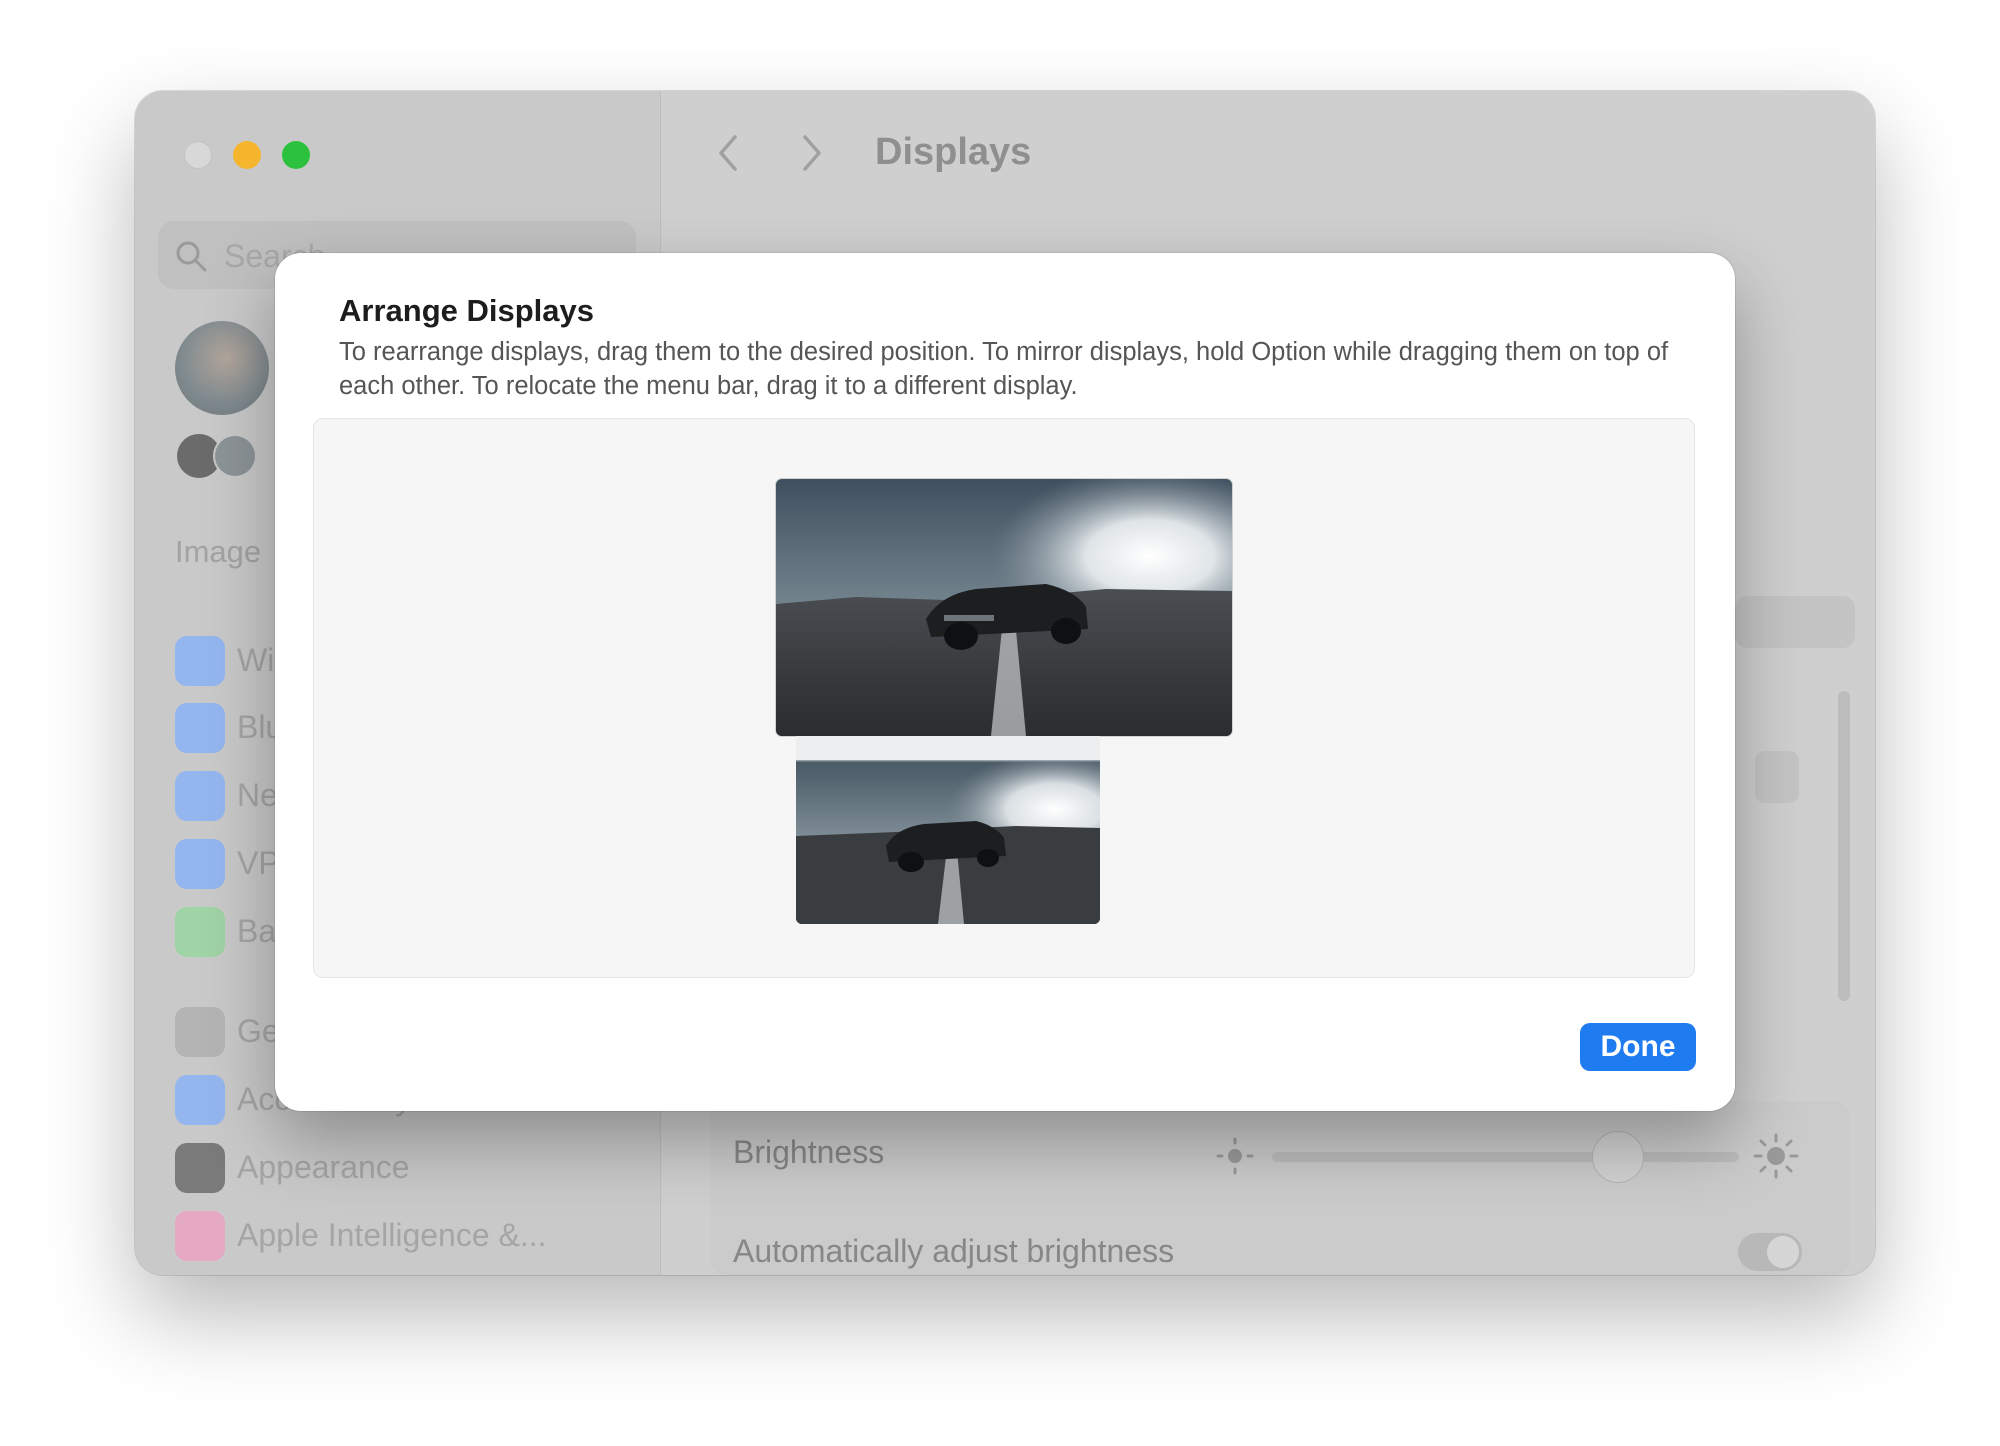 Image resolution: width=2000 pixels, height=1446 pixels. Describe the element at coordinates (1777, 777) in the screenshot. I see `popup-stepper` at that location.